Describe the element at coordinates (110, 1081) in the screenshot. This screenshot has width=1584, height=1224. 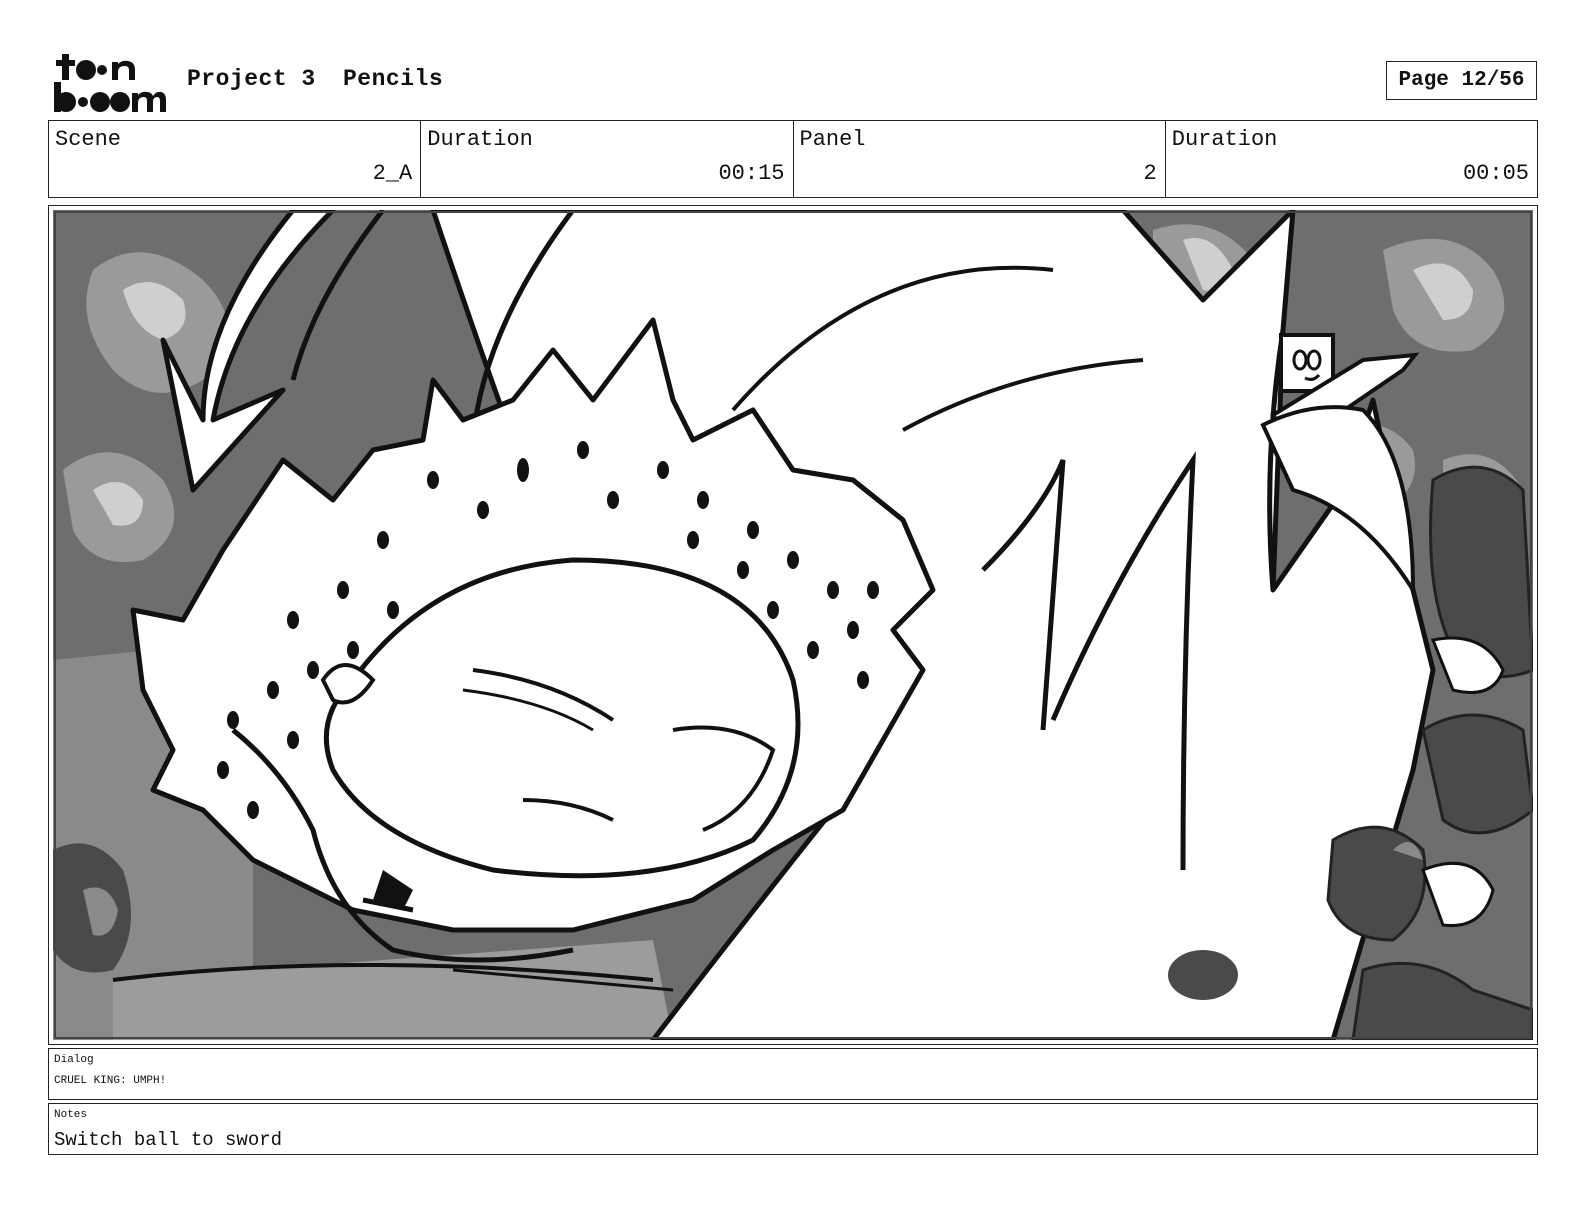
I see `dialog-text: CRUEL KING: UMPH!` at that location.